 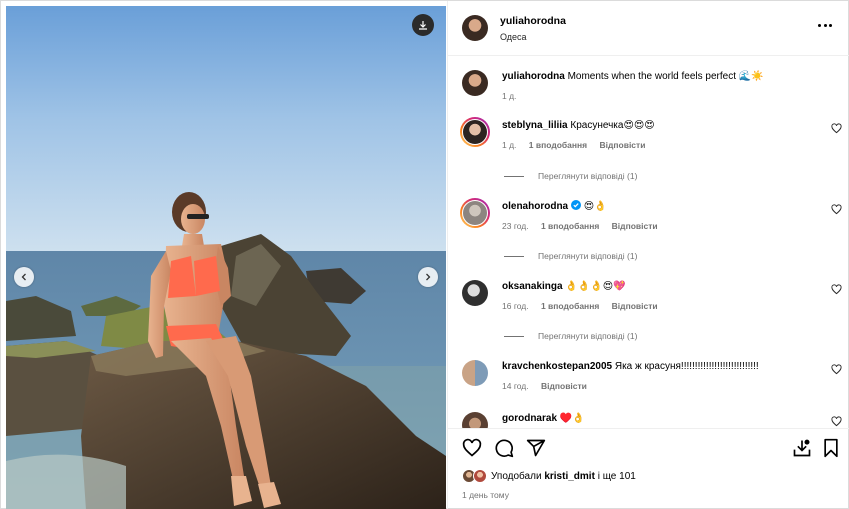 I want to click on comment-username: kravchenkostepan2005, so click(x=557, y=366).